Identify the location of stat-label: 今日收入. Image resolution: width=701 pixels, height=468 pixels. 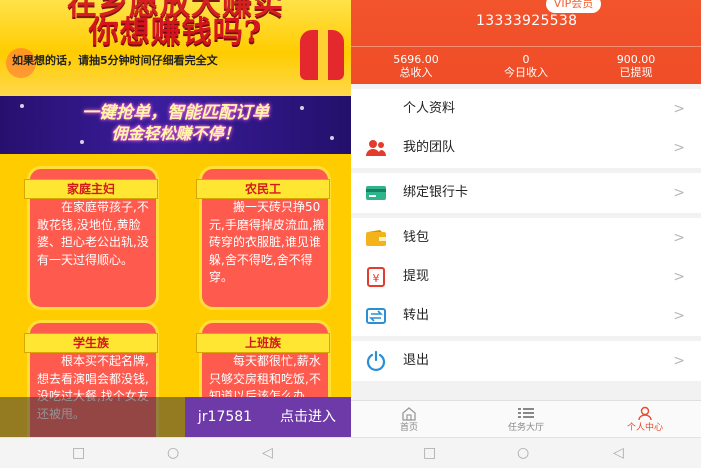
(526, 72).